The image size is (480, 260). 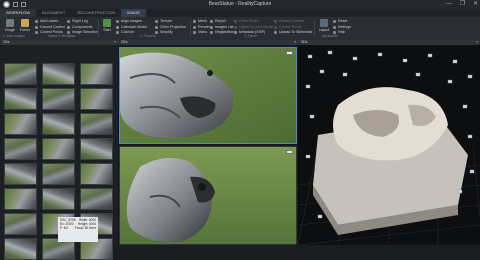 I want to click on upload-icon, so click(x=275, y=33).